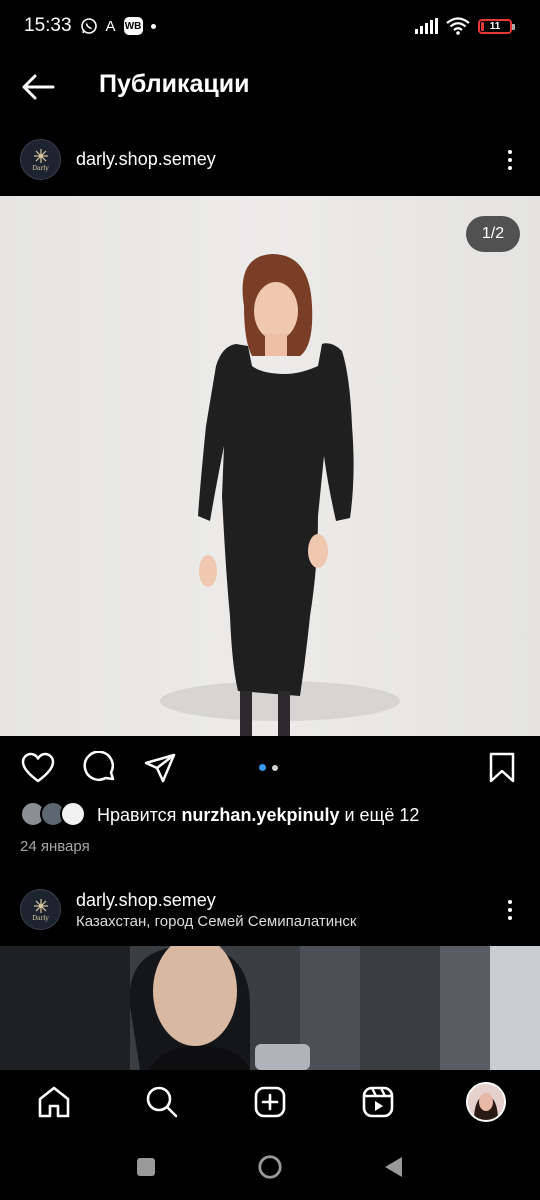 The width and height of the screenshot is (540, 1200). I want to click on back-button, so click(38, 87).